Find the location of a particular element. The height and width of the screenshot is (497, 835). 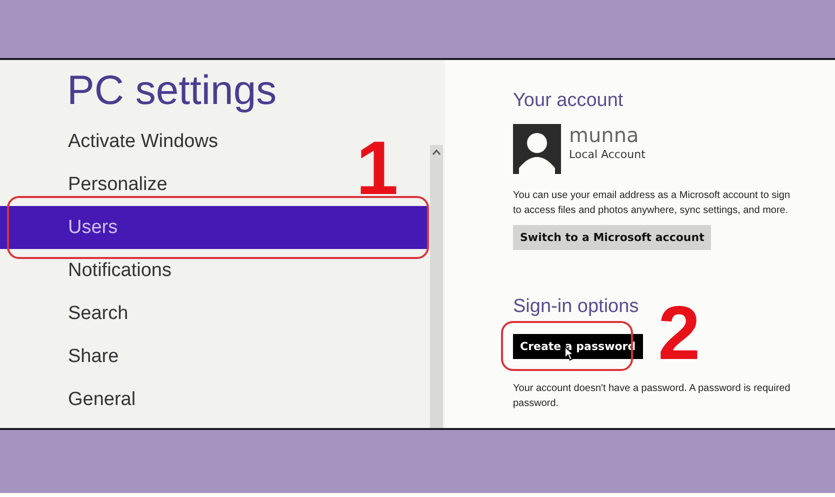

account-description: You can use your email address as a Microsoft account to sign to access files and photos anywhere, sync settings, and more. is located at coordinates (652, 203).